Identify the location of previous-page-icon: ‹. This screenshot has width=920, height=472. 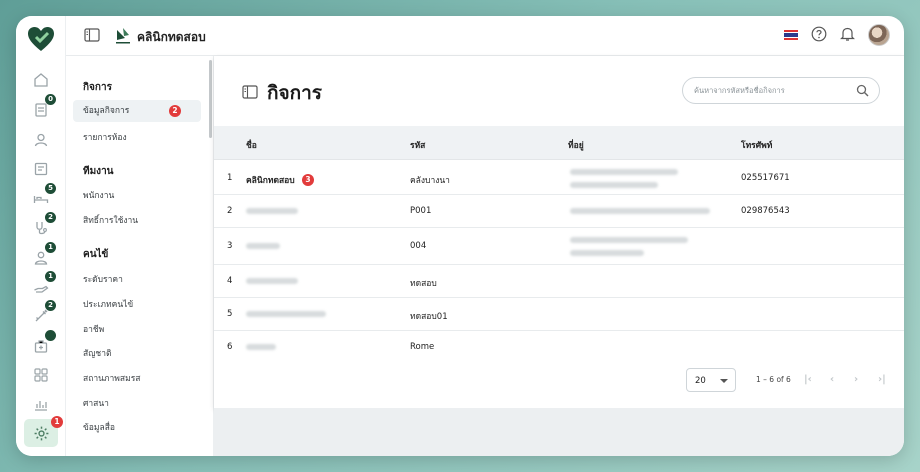
(832, 379).